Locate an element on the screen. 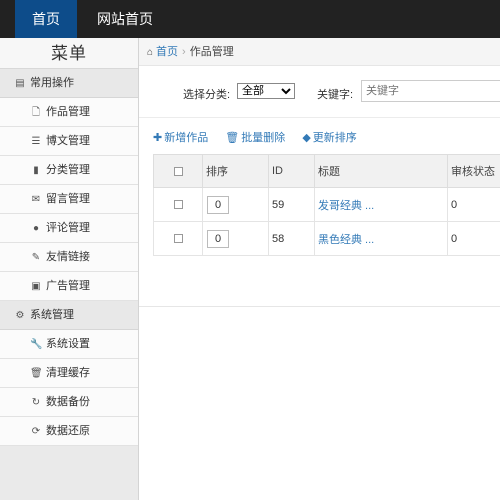  sidebar-item-backup: ↻ 数据备份 is located at coordinates (69, 402).